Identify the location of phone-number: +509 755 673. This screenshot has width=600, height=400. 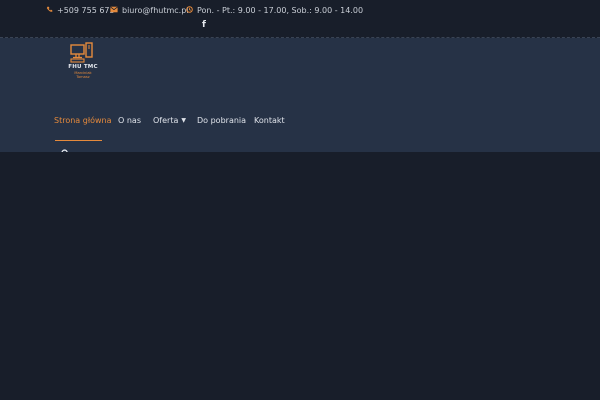
(86, 10).